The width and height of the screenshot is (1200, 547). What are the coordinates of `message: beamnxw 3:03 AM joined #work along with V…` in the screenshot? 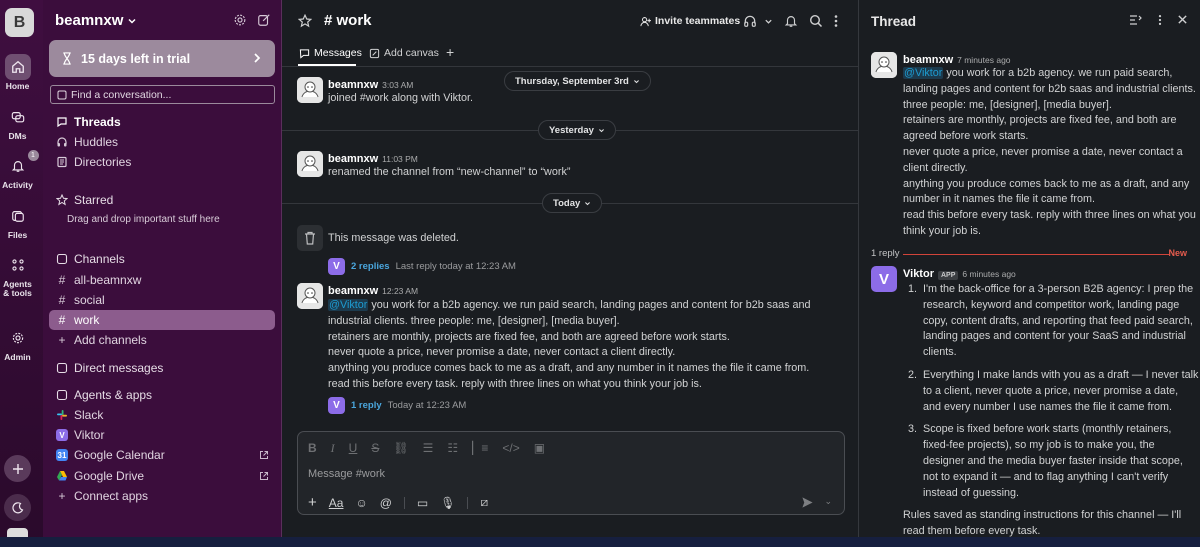 It's located at (567, 95).